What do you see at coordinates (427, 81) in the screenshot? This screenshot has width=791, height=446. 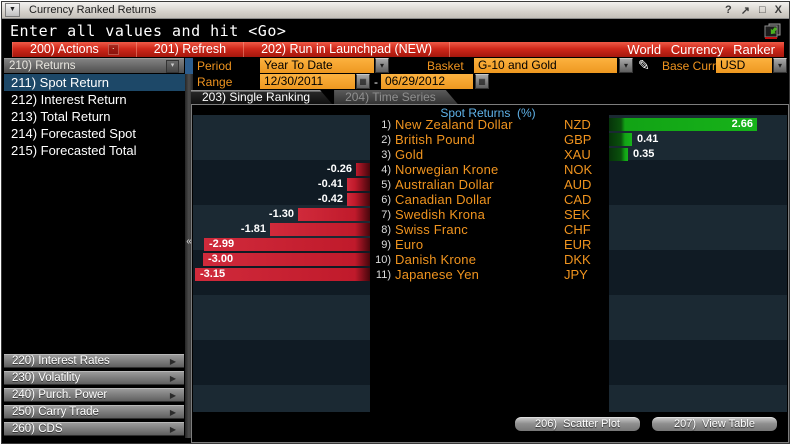 I see `range-end-input: 06/29/2012` at bounding box center [427, 81].